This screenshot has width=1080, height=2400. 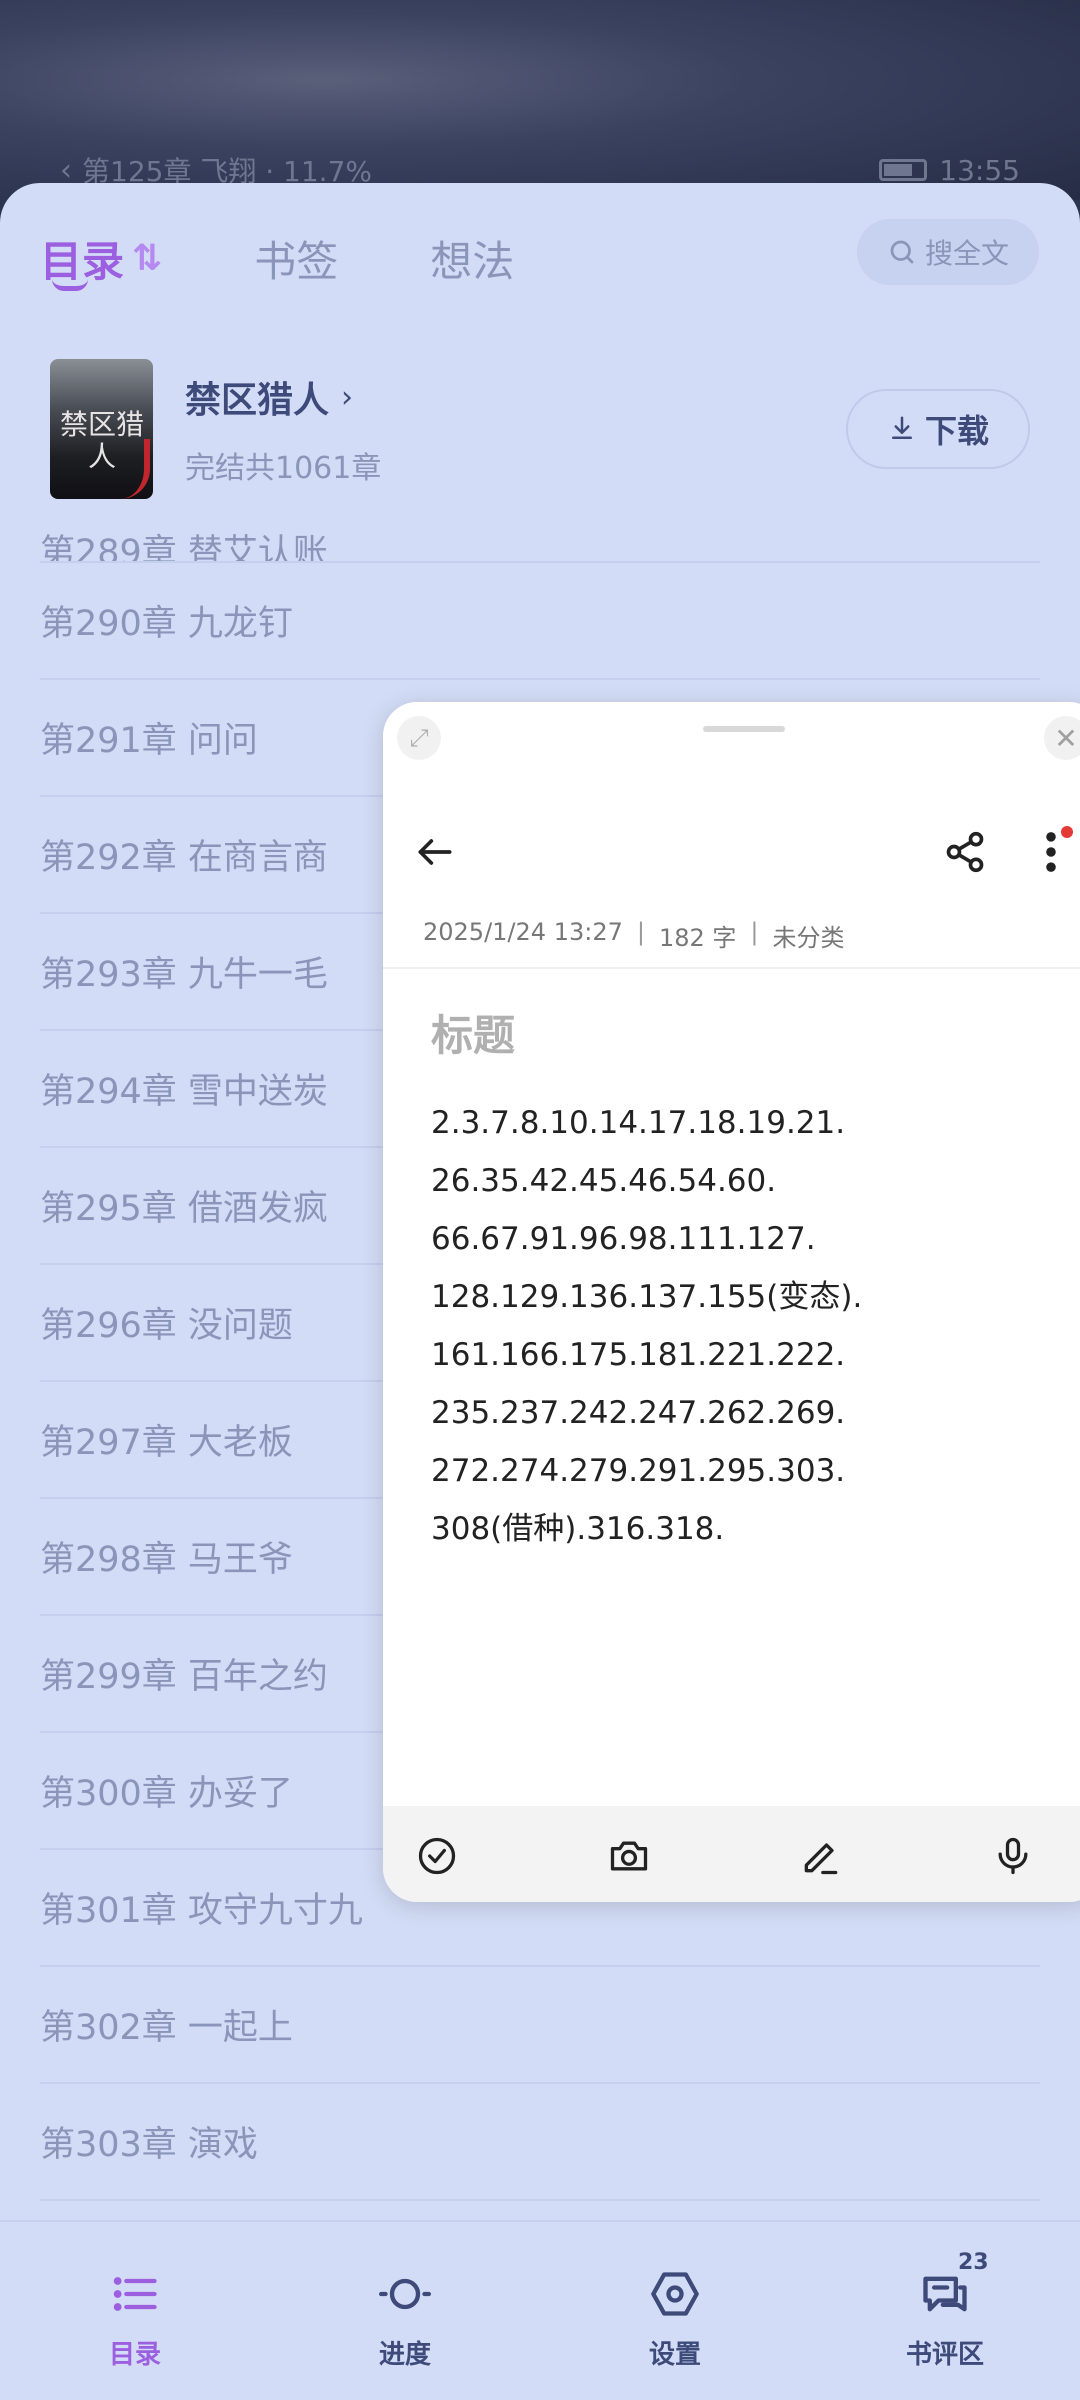 What do you see at coordinates (437, 1856) in the screenshot?
I see `checklist-icon` at bounding box center [437, 1856].